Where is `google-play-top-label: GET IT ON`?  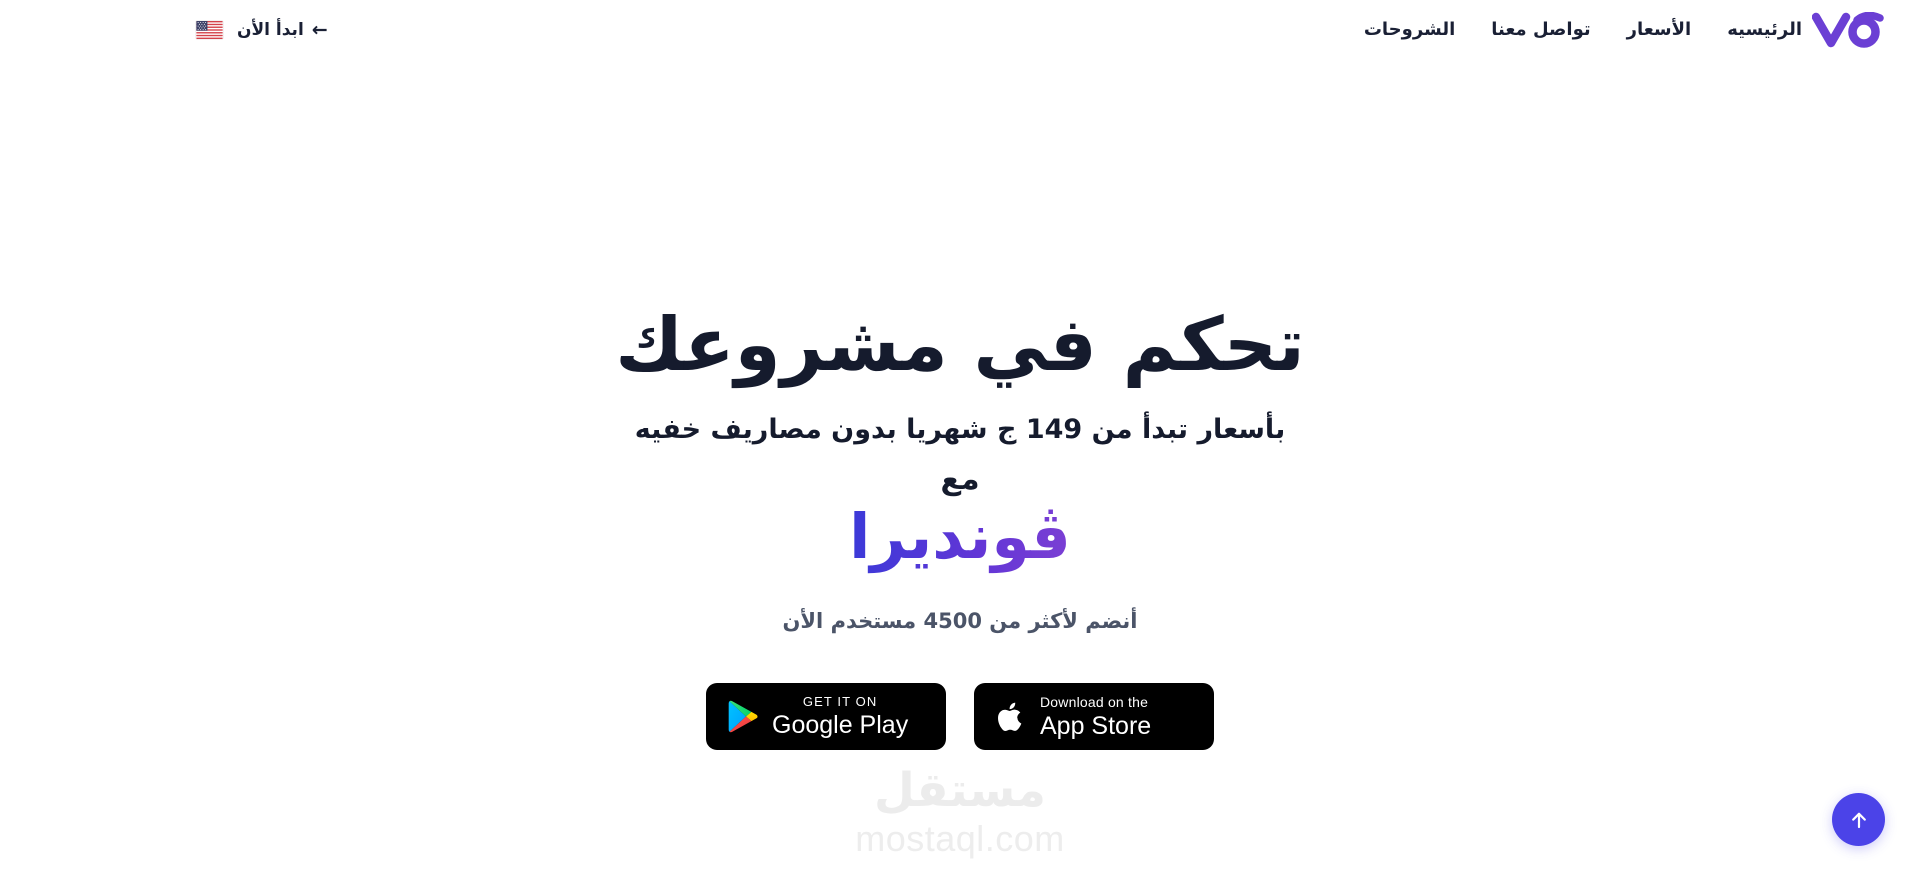
google-play-top-label: GET IT ON is located at coordinates (840, 702).